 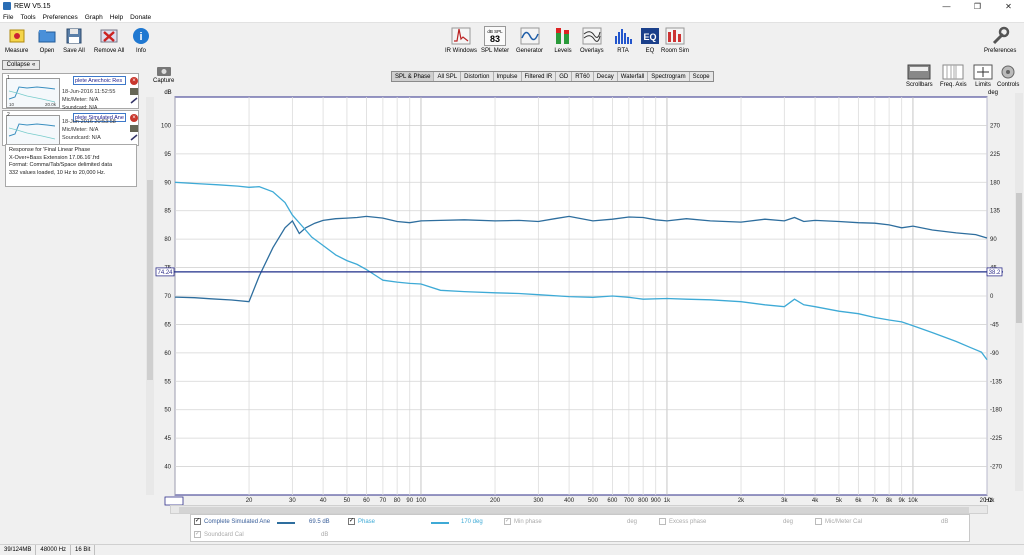 What do you see at coordinates (875, 501) in the screenshot?
I see `x-tick-label: 7k` at bounding box center [875, 501].